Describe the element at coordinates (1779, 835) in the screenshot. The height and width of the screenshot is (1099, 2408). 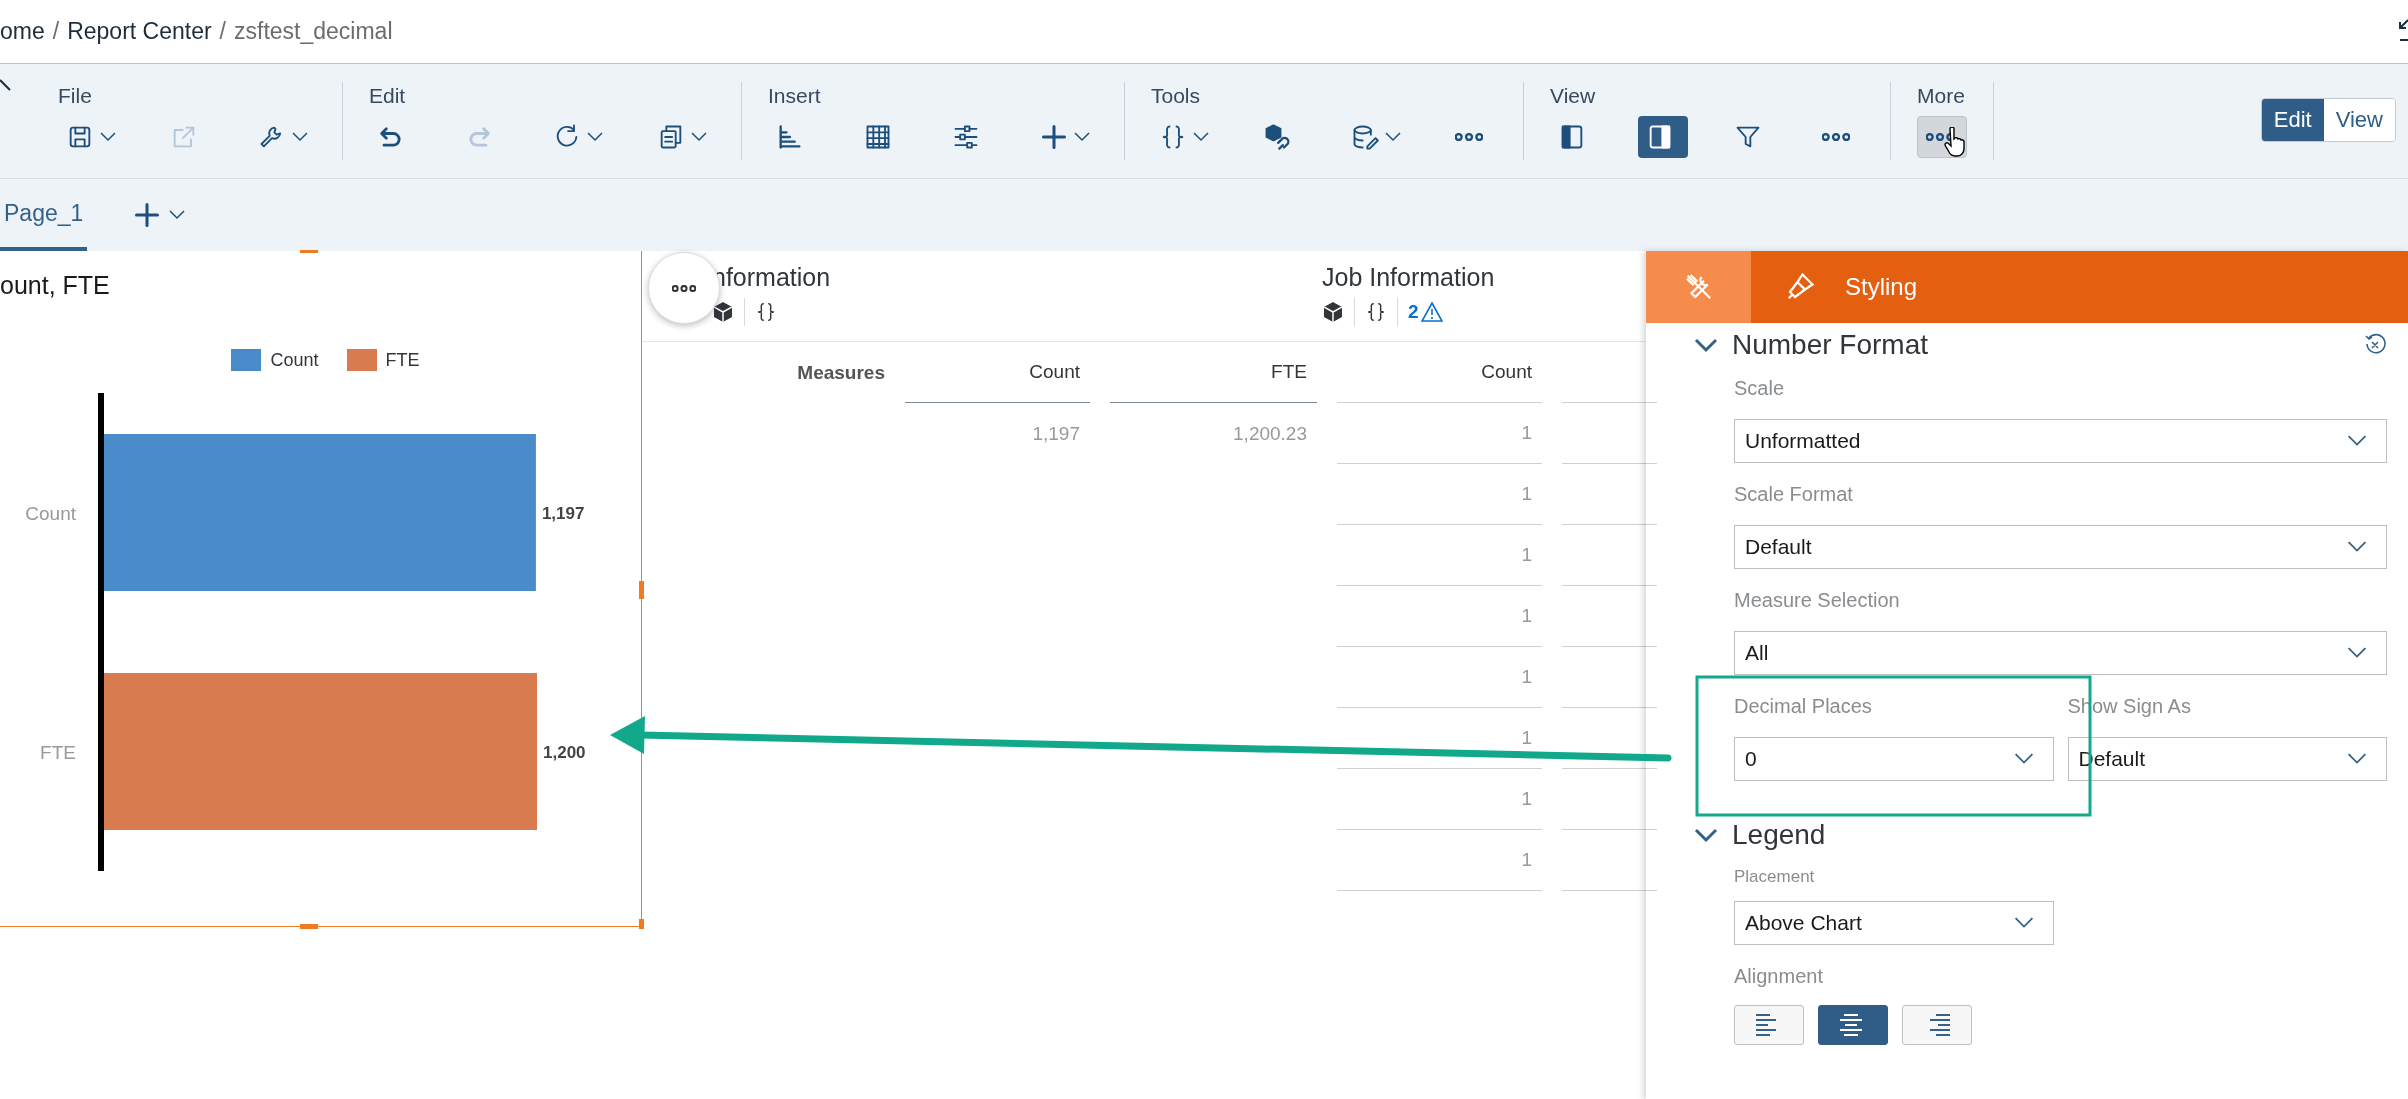
I see `section-title: Legend` at that location.